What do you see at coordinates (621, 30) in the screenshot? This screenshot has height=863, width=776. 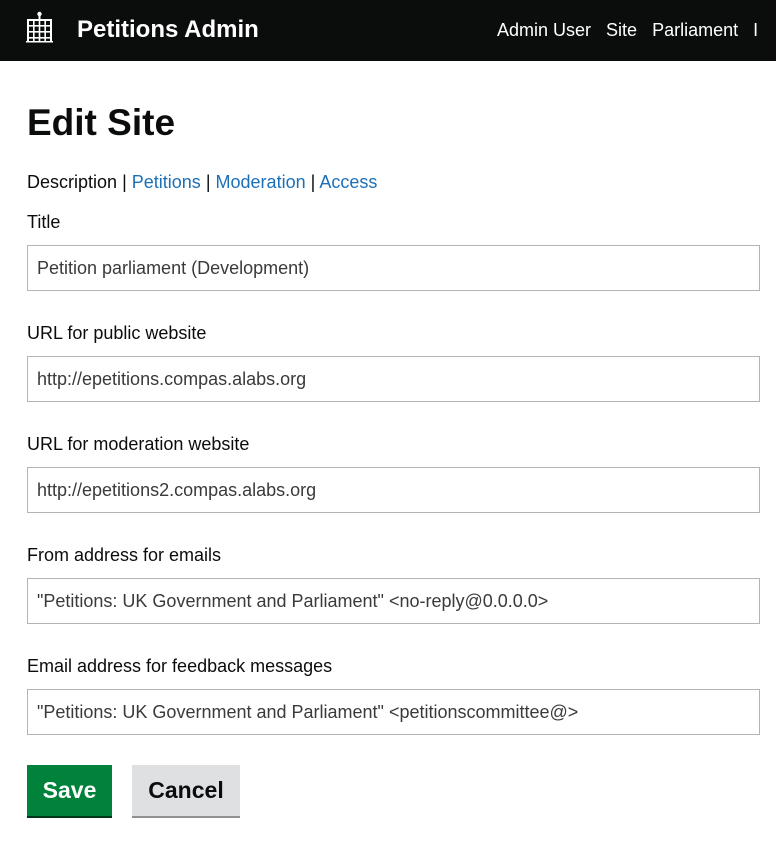 I see `nav-site: Site` at bounding box center [621, 30].